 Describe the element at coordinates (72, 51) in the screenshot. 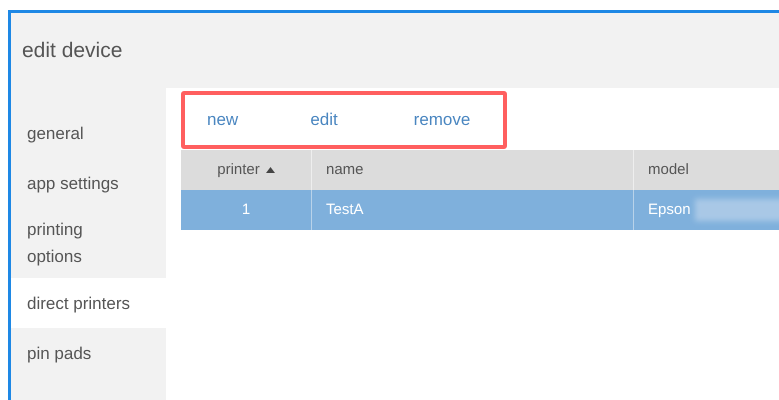

I see `window-title: edit device` at that location.